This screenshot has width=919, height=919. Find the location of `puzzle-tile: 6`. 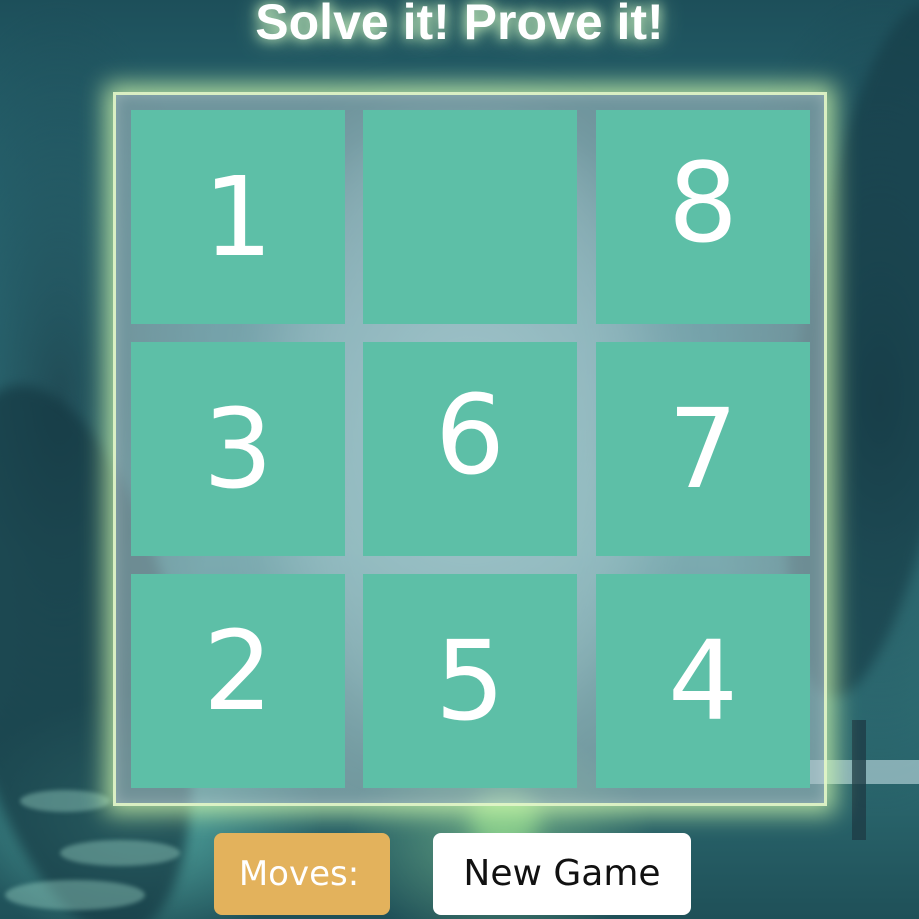

puzzle-tile: 6 is located at coordinates (470, 449).